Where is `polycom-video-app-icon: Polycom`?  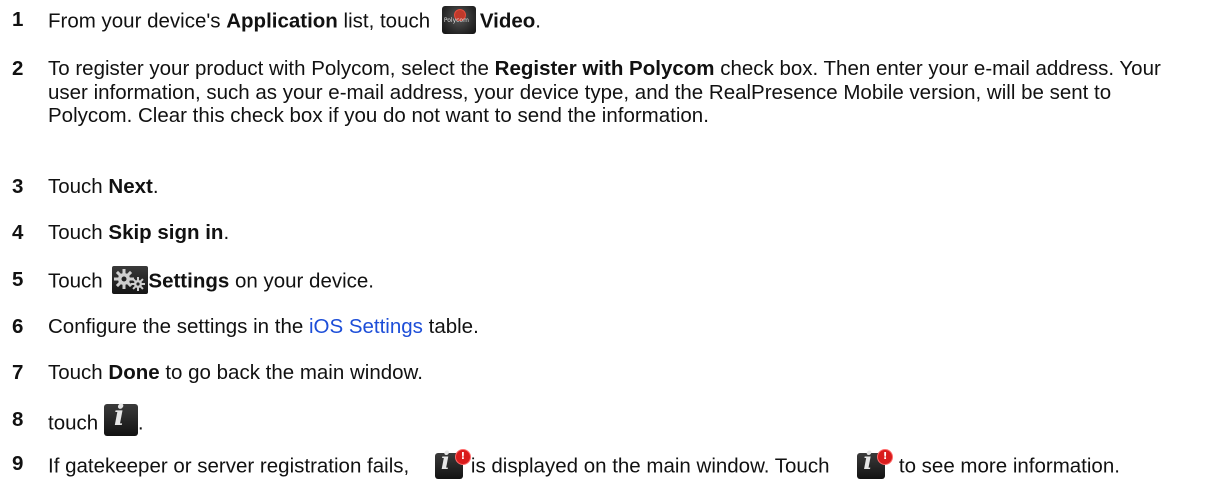
polycom-video-app-icon: Polycom is located at coordinates (458, 20).